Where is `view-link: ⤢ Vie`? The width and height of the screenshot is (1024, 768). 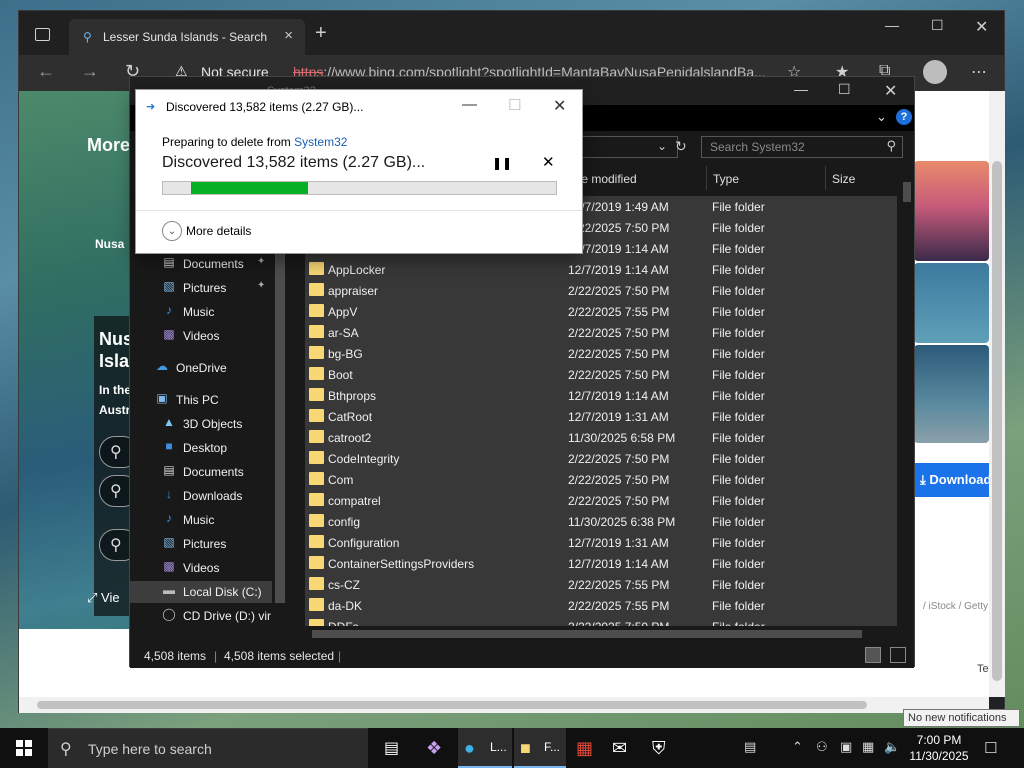
view-link: ⤢ Vie is located at coordinates (103, 598).